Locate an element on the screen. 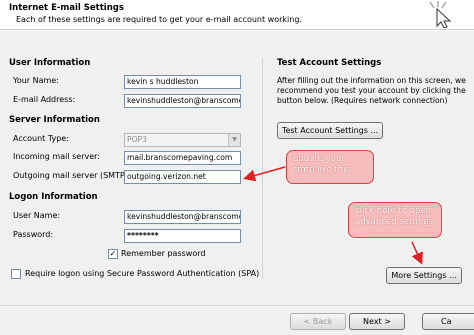 The width and height of the screenshot is (474, 335). advanced-callout-line2: advanced settings is located at coordinates (394, 222).